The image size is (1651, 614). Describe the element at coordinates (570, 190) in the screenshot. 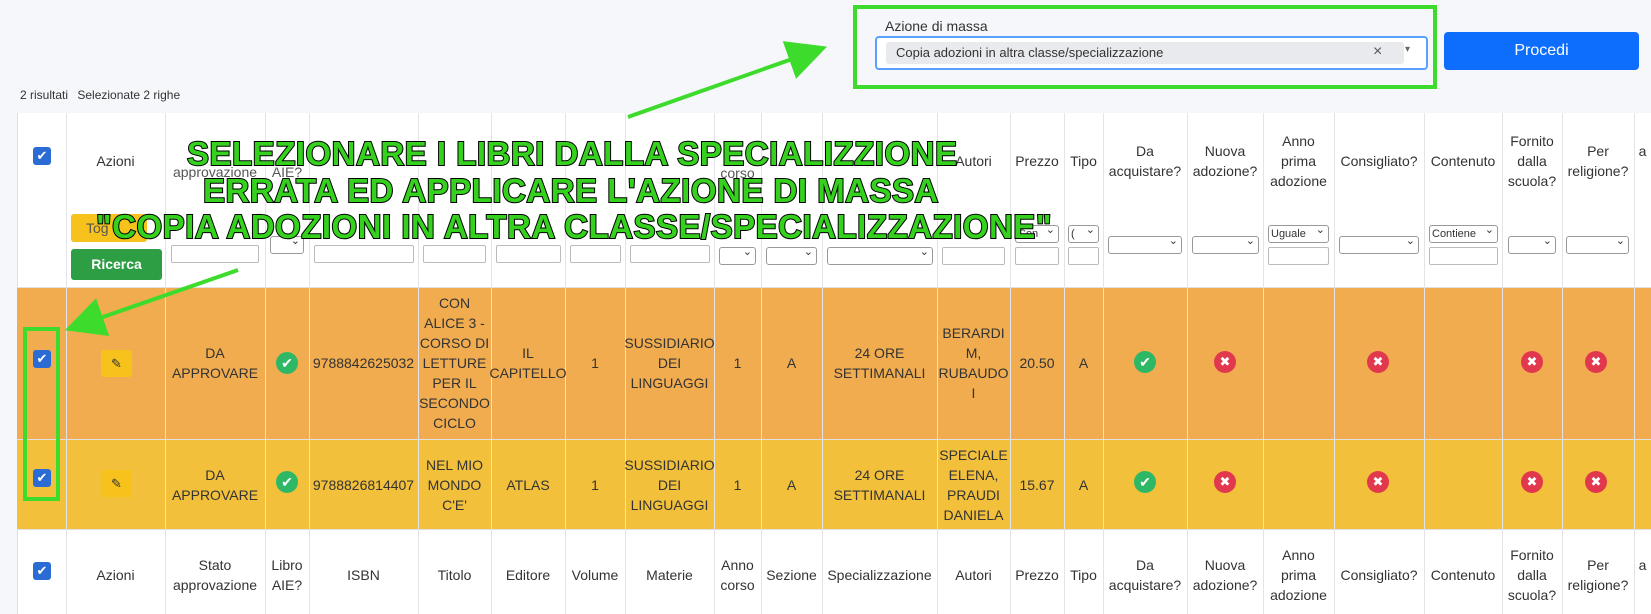

I see `annotation-line-2: ERRATA ED APPLICARE L'AZIONE DI MASSA` at that location.